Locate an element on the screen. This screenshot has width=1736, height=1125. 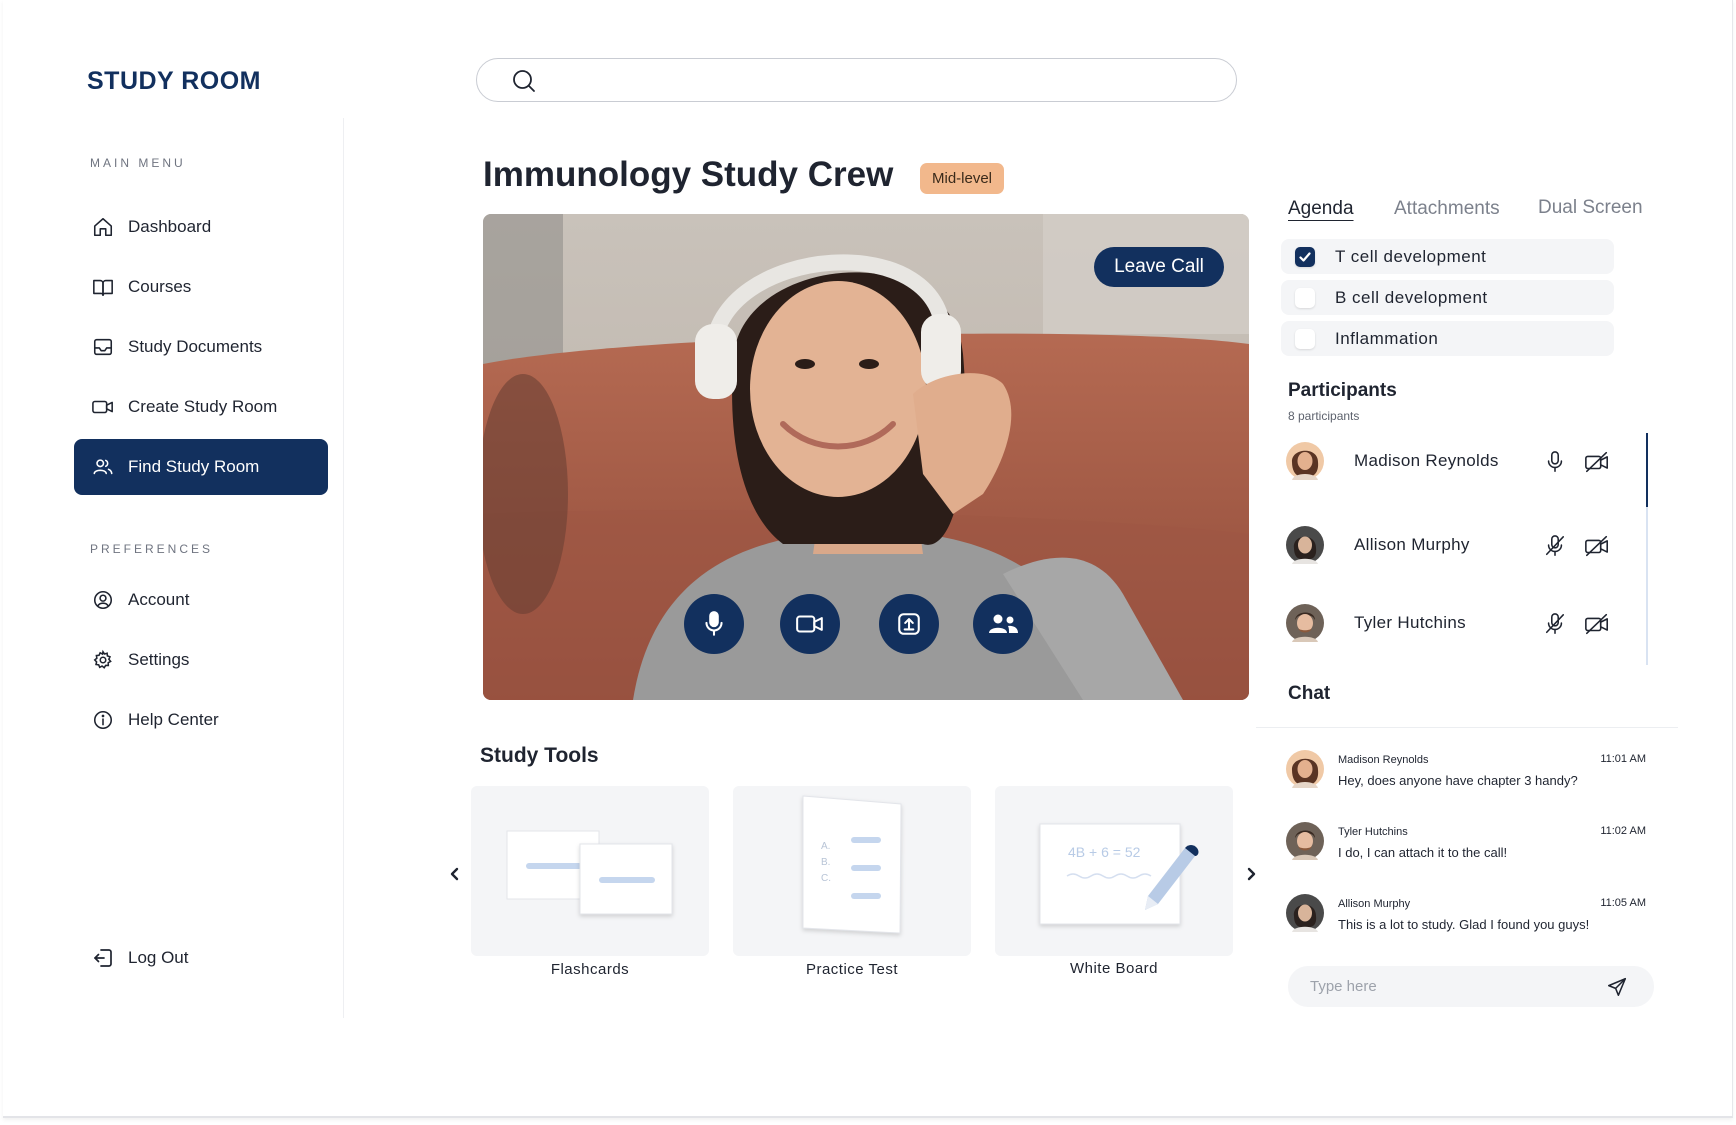
practice-test-letter-c: C. is located at coordinates (826, 878).